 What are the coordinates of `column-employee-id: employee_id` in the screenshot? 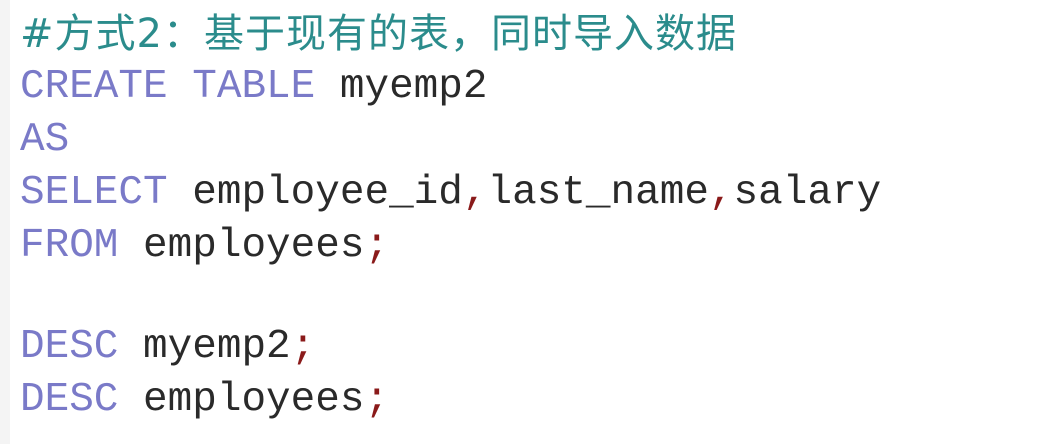 It's located at (327, 193).